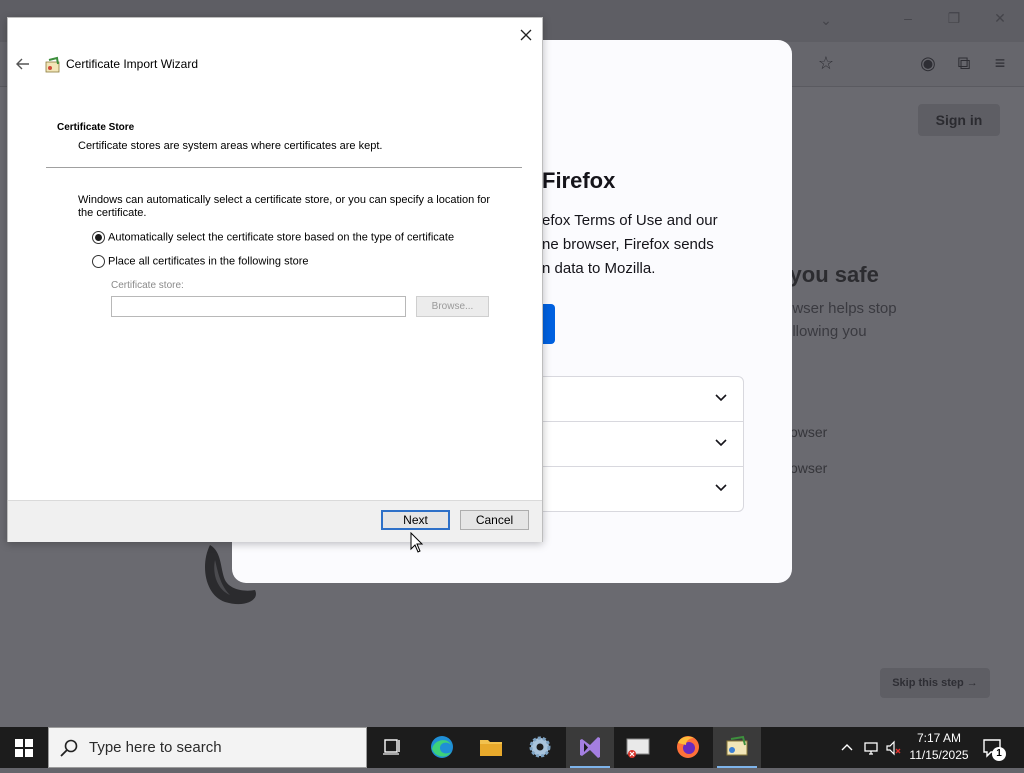 The width and height of the screenshot is (1024, 773). I want to click on network-icon, so click(871, 748).